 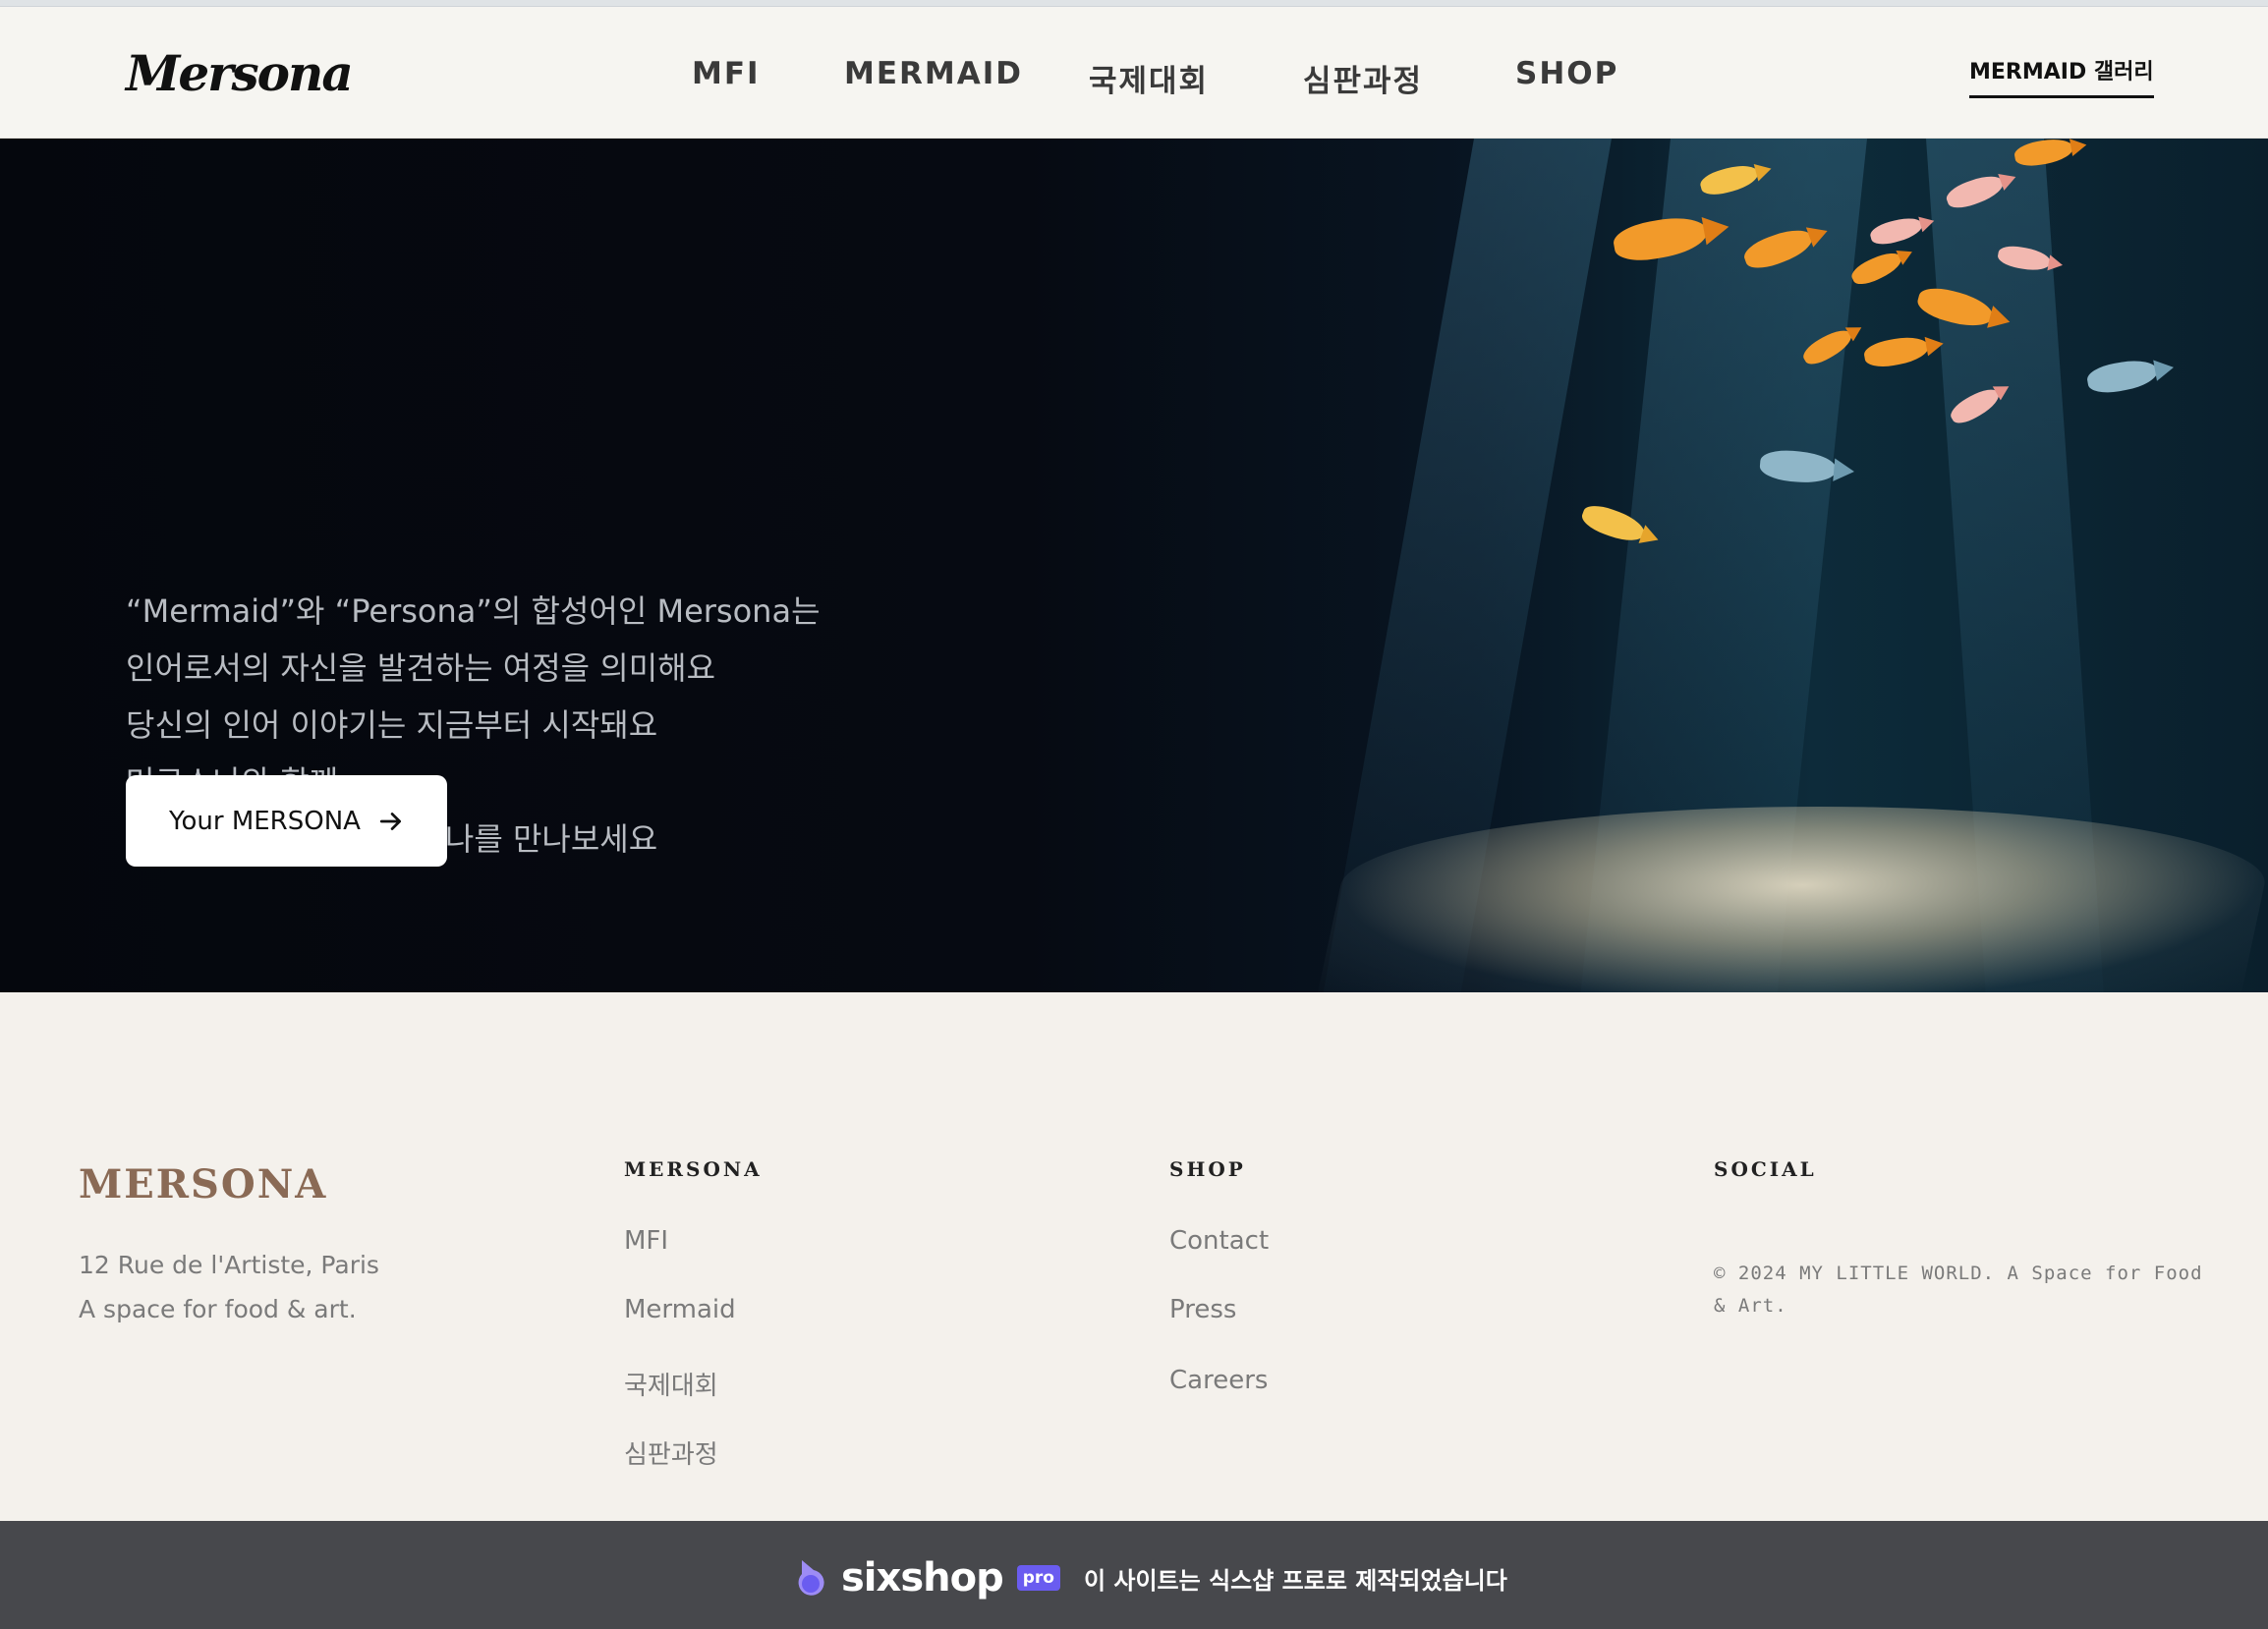 What do you see at coordinates (1567, 73) in the screenshot?
I see `nav-item-shop: SHOP` at bounding box center [1567, 73].